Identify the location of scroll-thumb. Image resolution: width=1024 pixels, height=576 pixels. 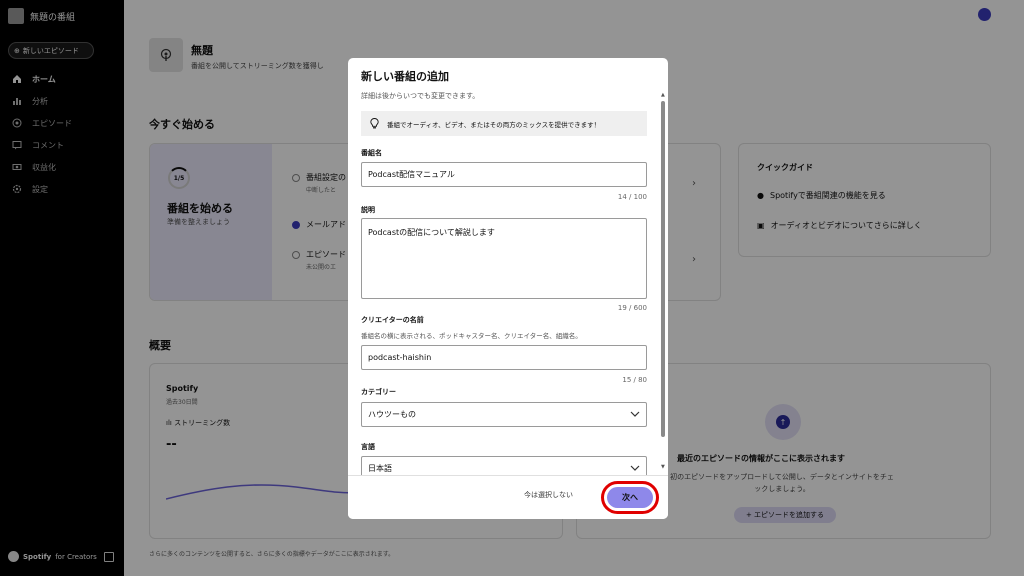
(663, 269).